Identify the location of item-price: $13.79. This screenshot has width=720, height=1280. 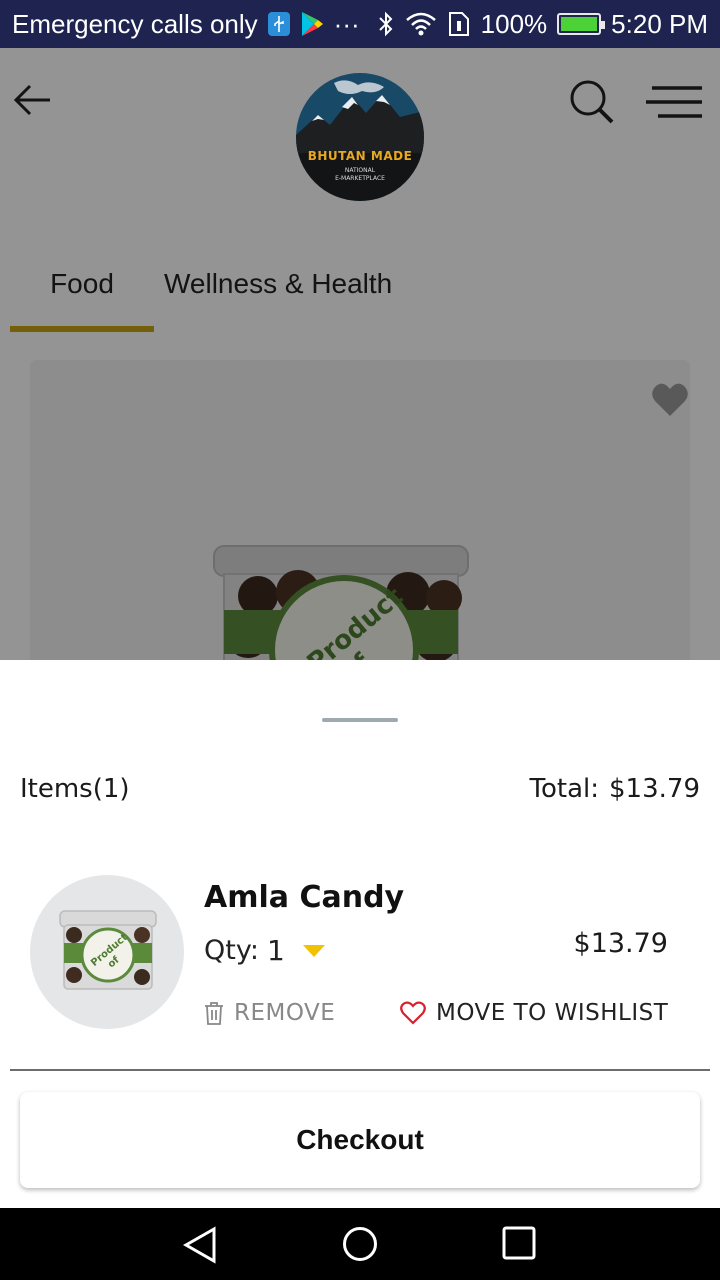
(620, 943).